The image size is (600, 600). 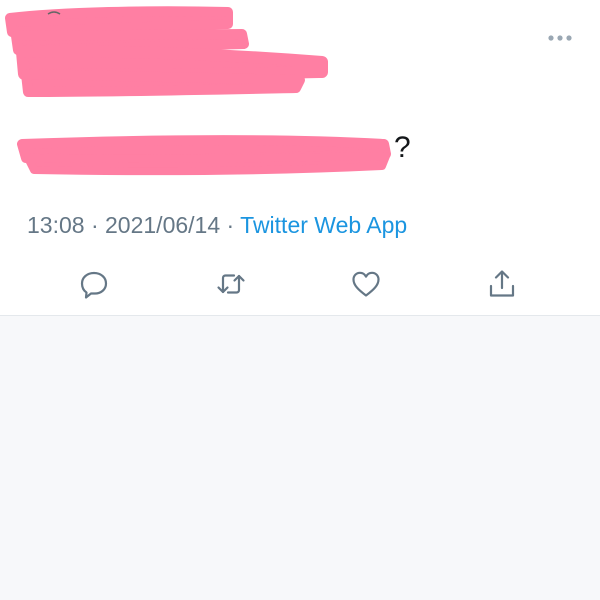 What do you see at coordinates (163, 225) in the screenshot?
I see `tweet-date: 2021/06/14` at bounding box center [163, 225].